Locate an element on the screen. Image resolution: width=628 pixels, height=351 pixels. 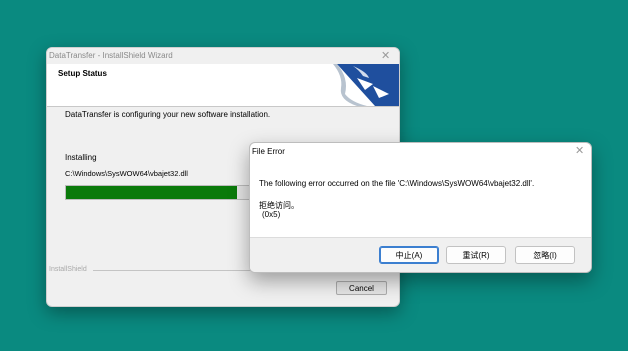
dialog-button-bar: 中止(A) 重试(R) 忽略(I) is located at coordinates (420, 254).